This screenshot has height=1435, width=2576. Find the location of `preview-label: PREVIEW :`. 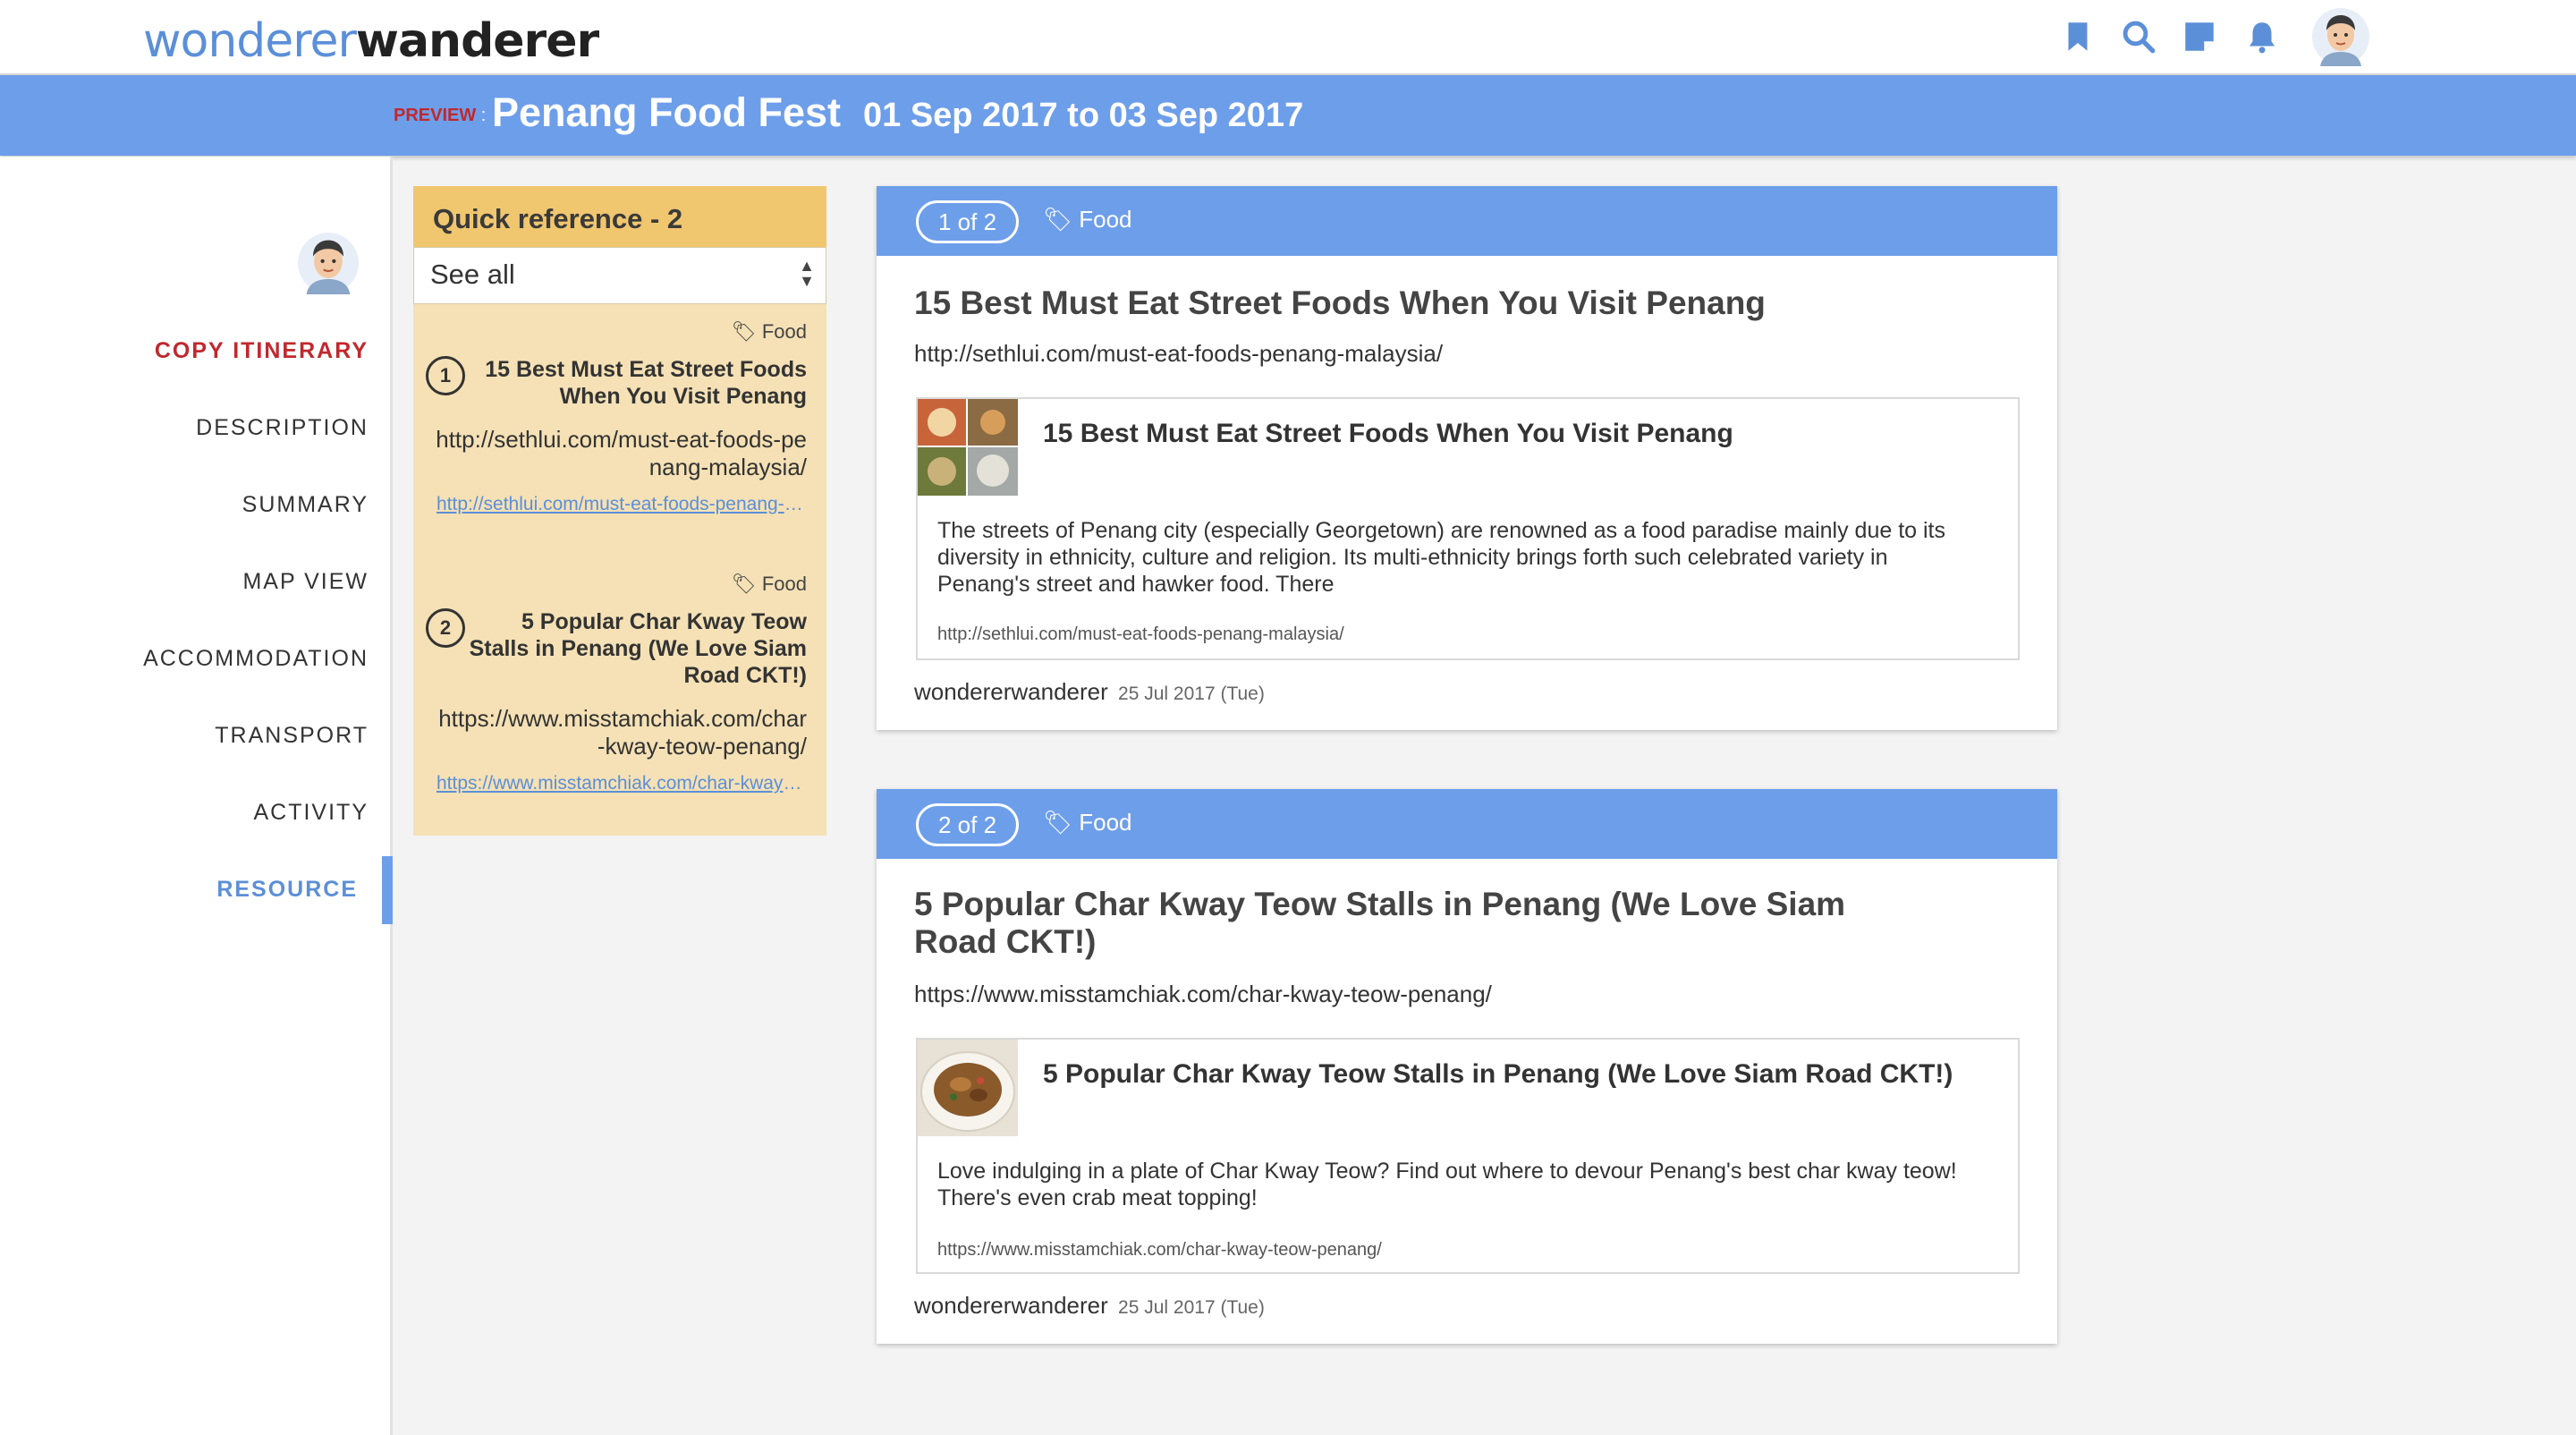

preview-label: PREVIEW : is located at coordinates (440, 115).